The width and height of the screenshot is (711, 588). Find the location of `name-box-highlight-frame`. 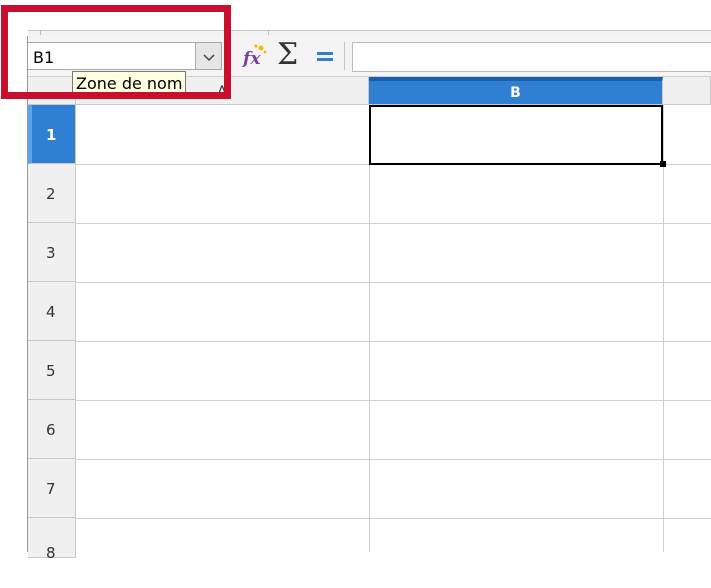

name-box-highlight-frame is located at coordinates (116, 52).